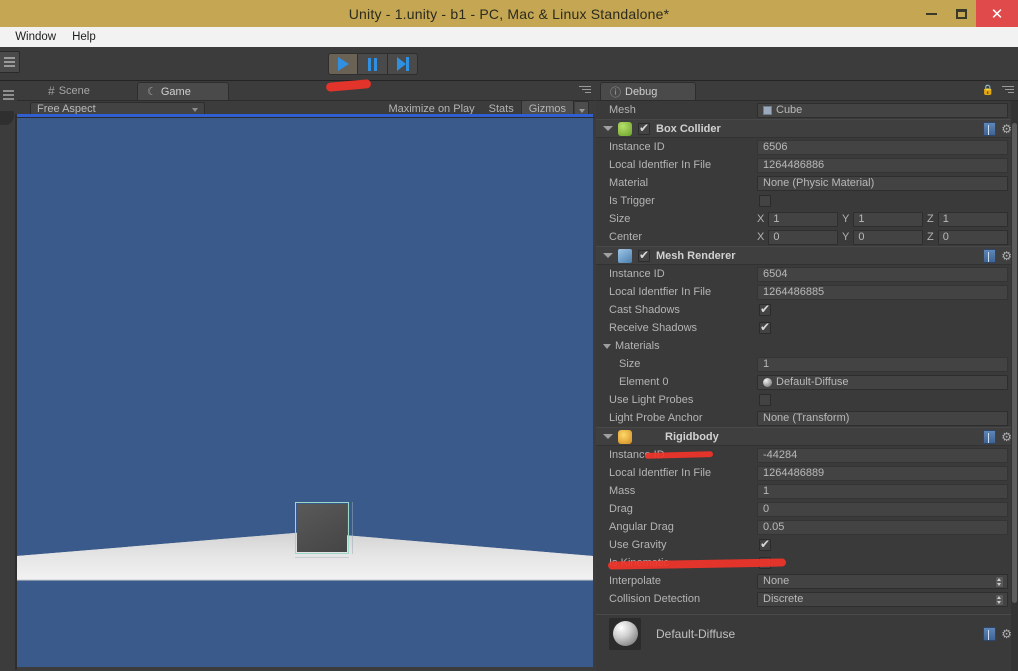 The width and height of the screenshot is (1018, 671). What do you see at coordinates (84, 37) in the screenshot?
I see `menu-item-help: Help` at bounding box center [84, 37].